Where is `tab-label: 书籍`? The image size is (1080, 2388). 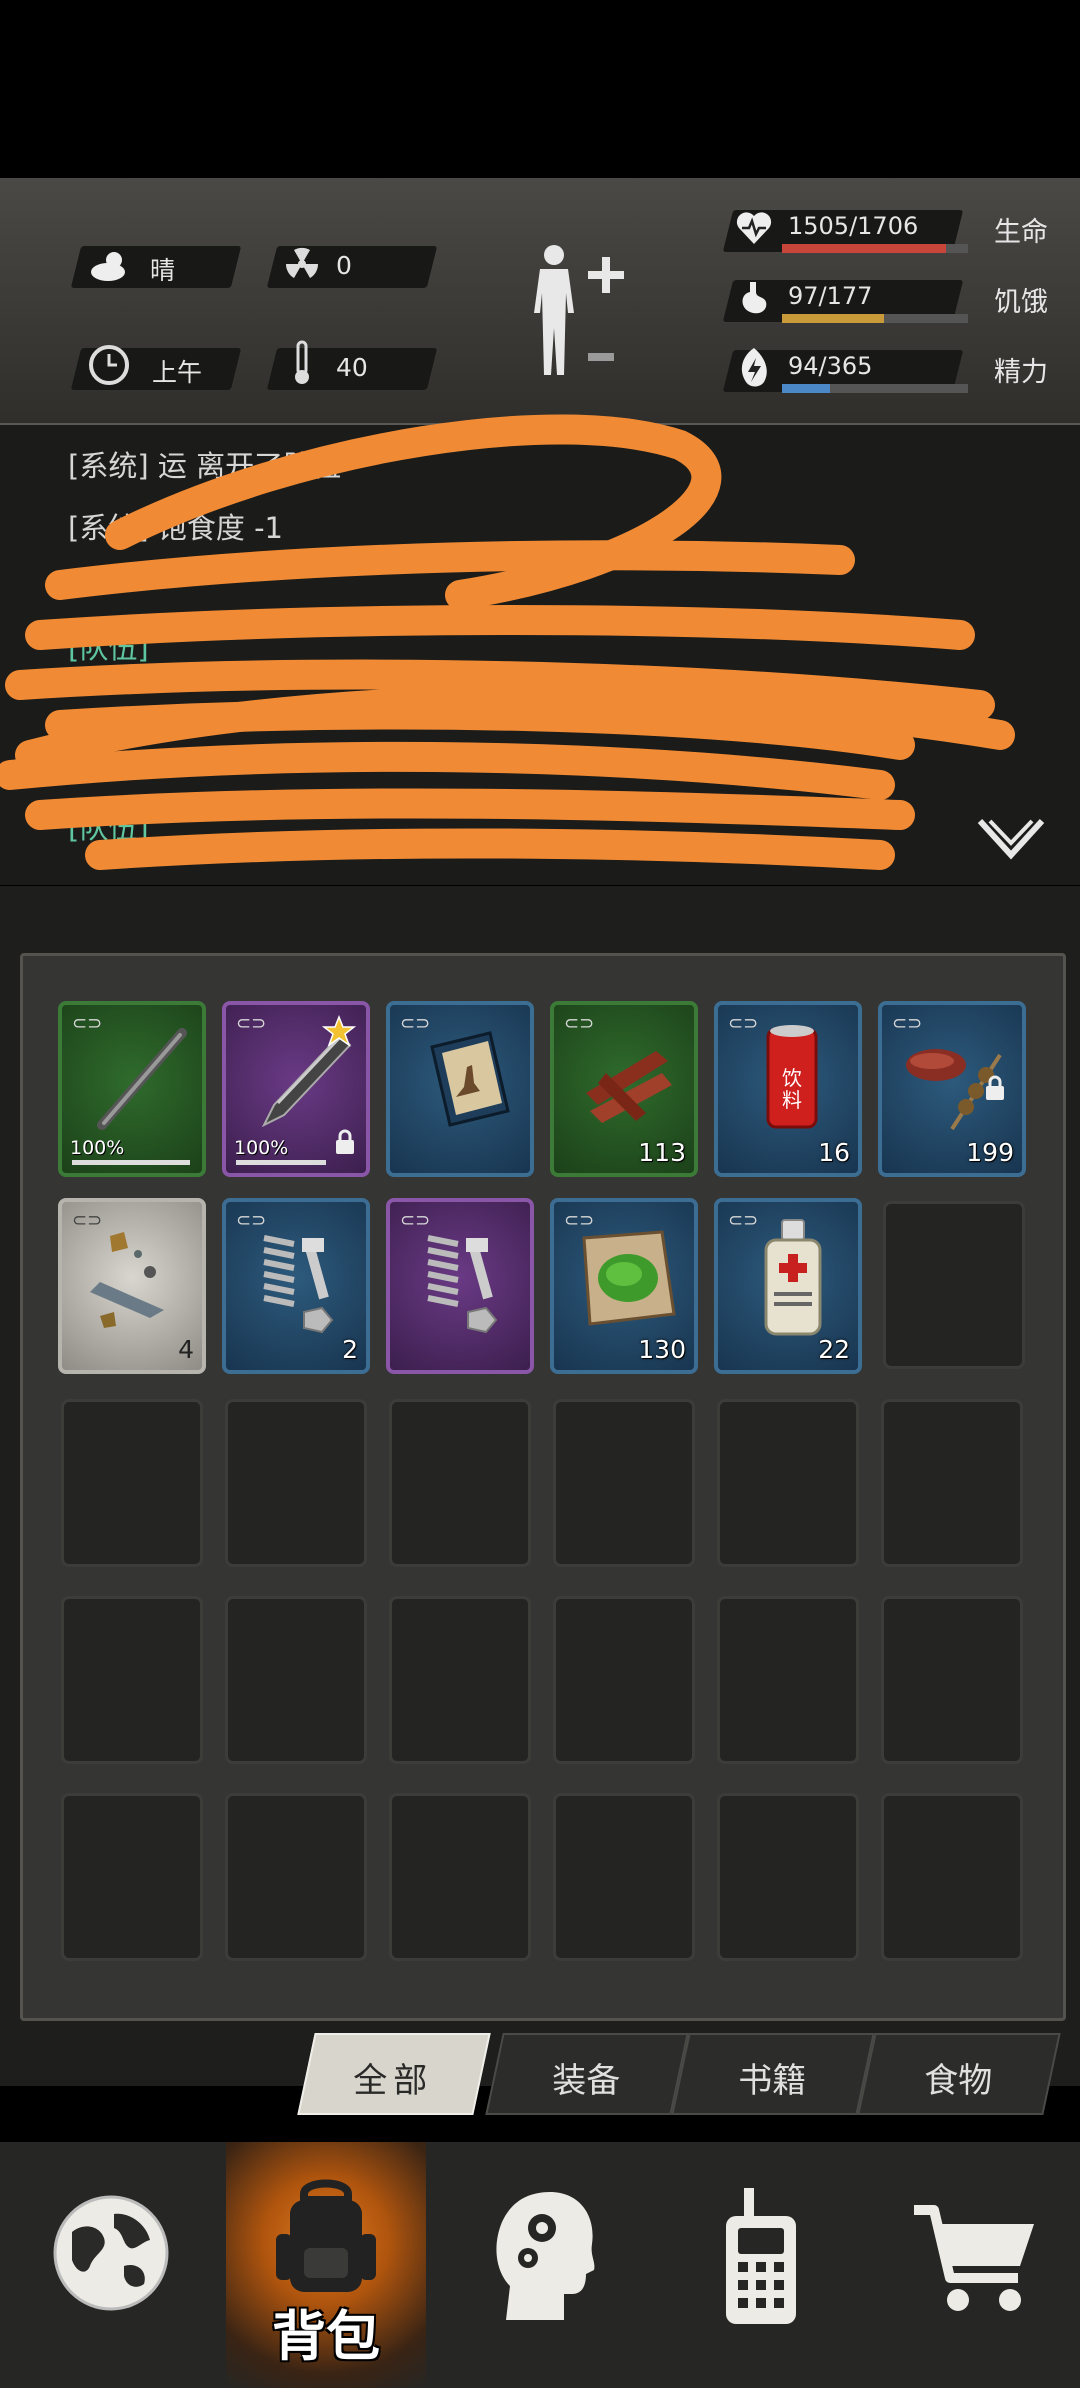
tab-label: 书籍 is located at coordinates (772, 2081).